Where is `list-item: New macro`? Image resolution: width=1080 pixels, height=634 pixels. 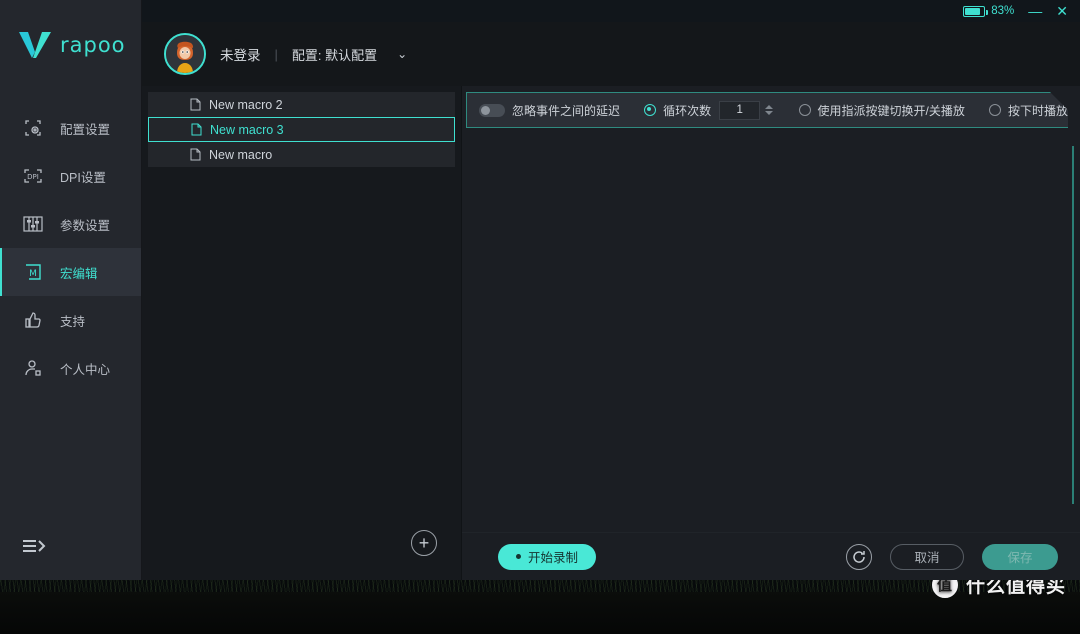 list-item: New macro is located at coordinates (301, 154).